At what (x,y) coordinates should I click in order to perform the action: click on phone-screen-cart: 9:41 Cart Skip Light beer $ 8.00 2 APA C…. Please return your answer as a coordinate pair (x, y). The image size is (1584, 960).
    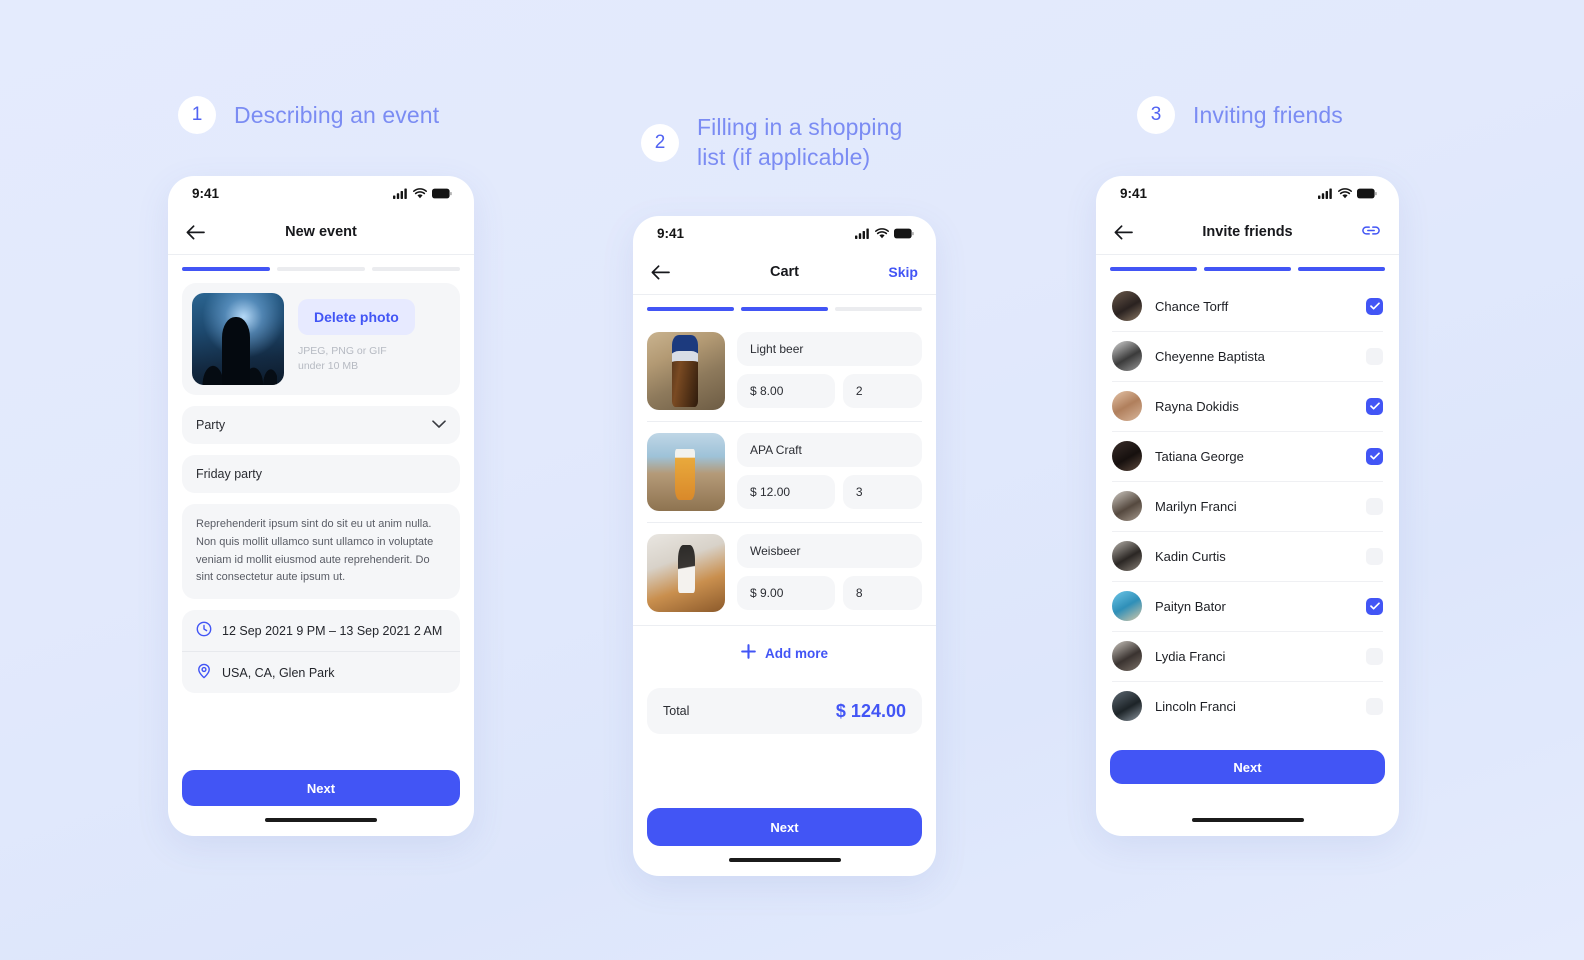
    Looking at the image, I should click on (784, 546).